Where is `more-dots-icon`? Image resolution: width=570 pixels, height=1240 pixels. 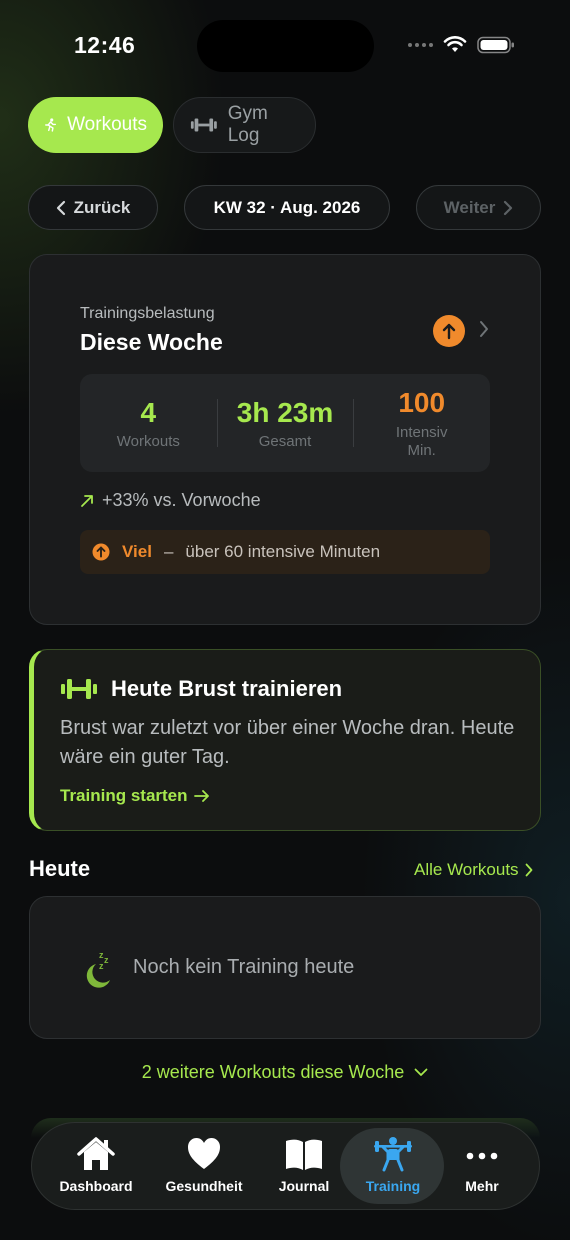
more-dots-icon is located at coordinates (482, 1156).